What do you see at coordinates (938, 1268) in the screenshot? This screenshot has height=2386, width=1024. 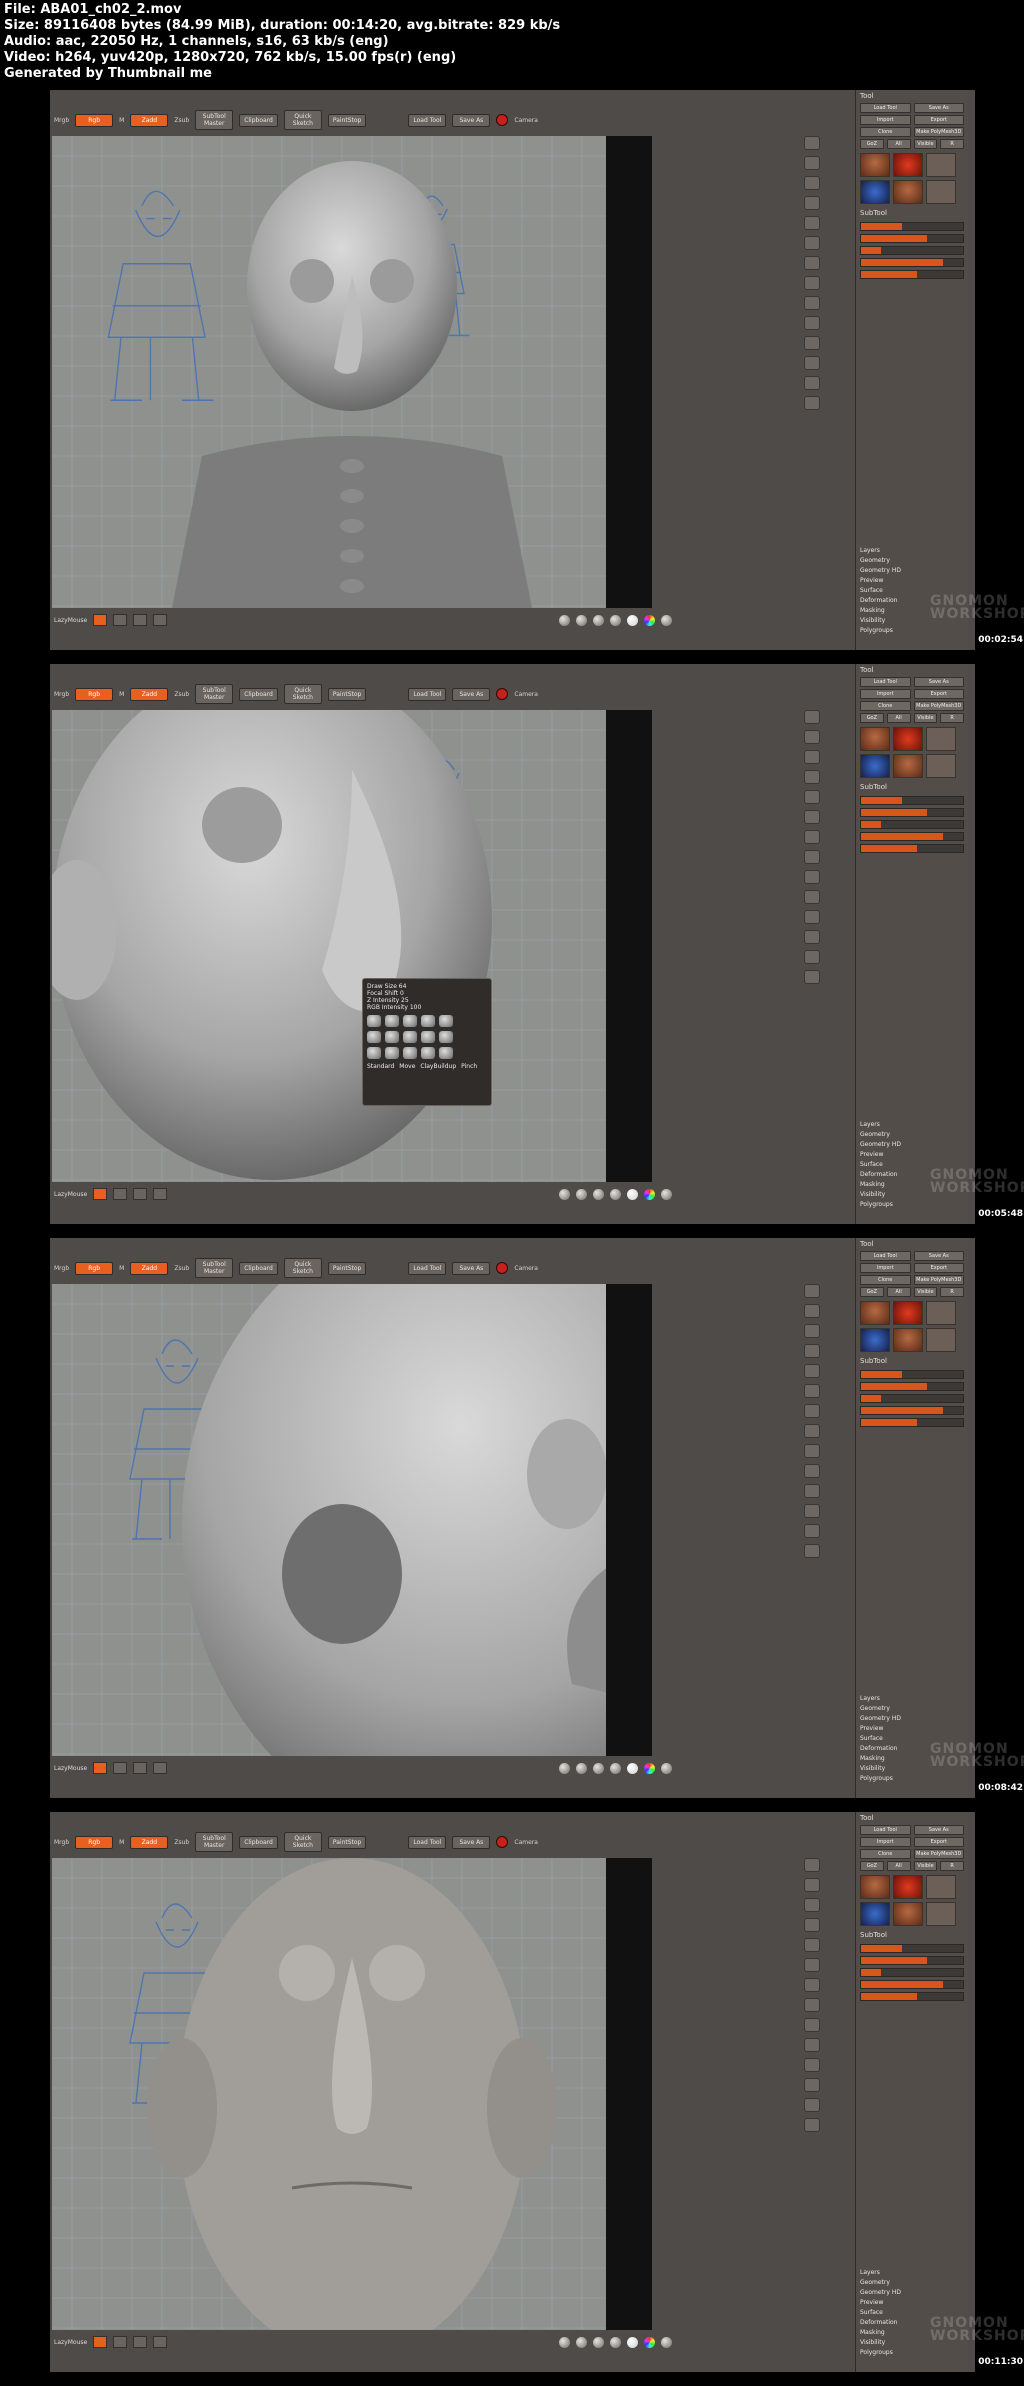 I see `export-button: Export` at bounding box center [938, 1268].